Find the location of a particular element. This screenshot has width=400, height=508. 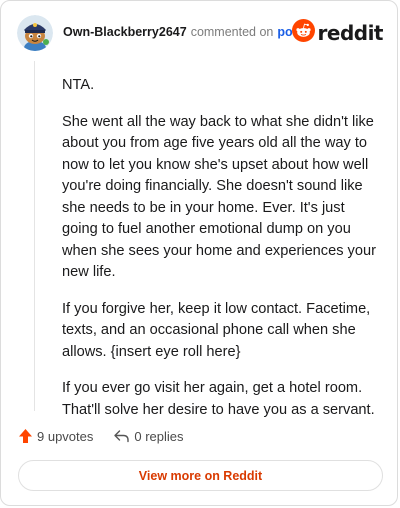

upvote-button: 9 upvotes is located at coordinates (55, 436).